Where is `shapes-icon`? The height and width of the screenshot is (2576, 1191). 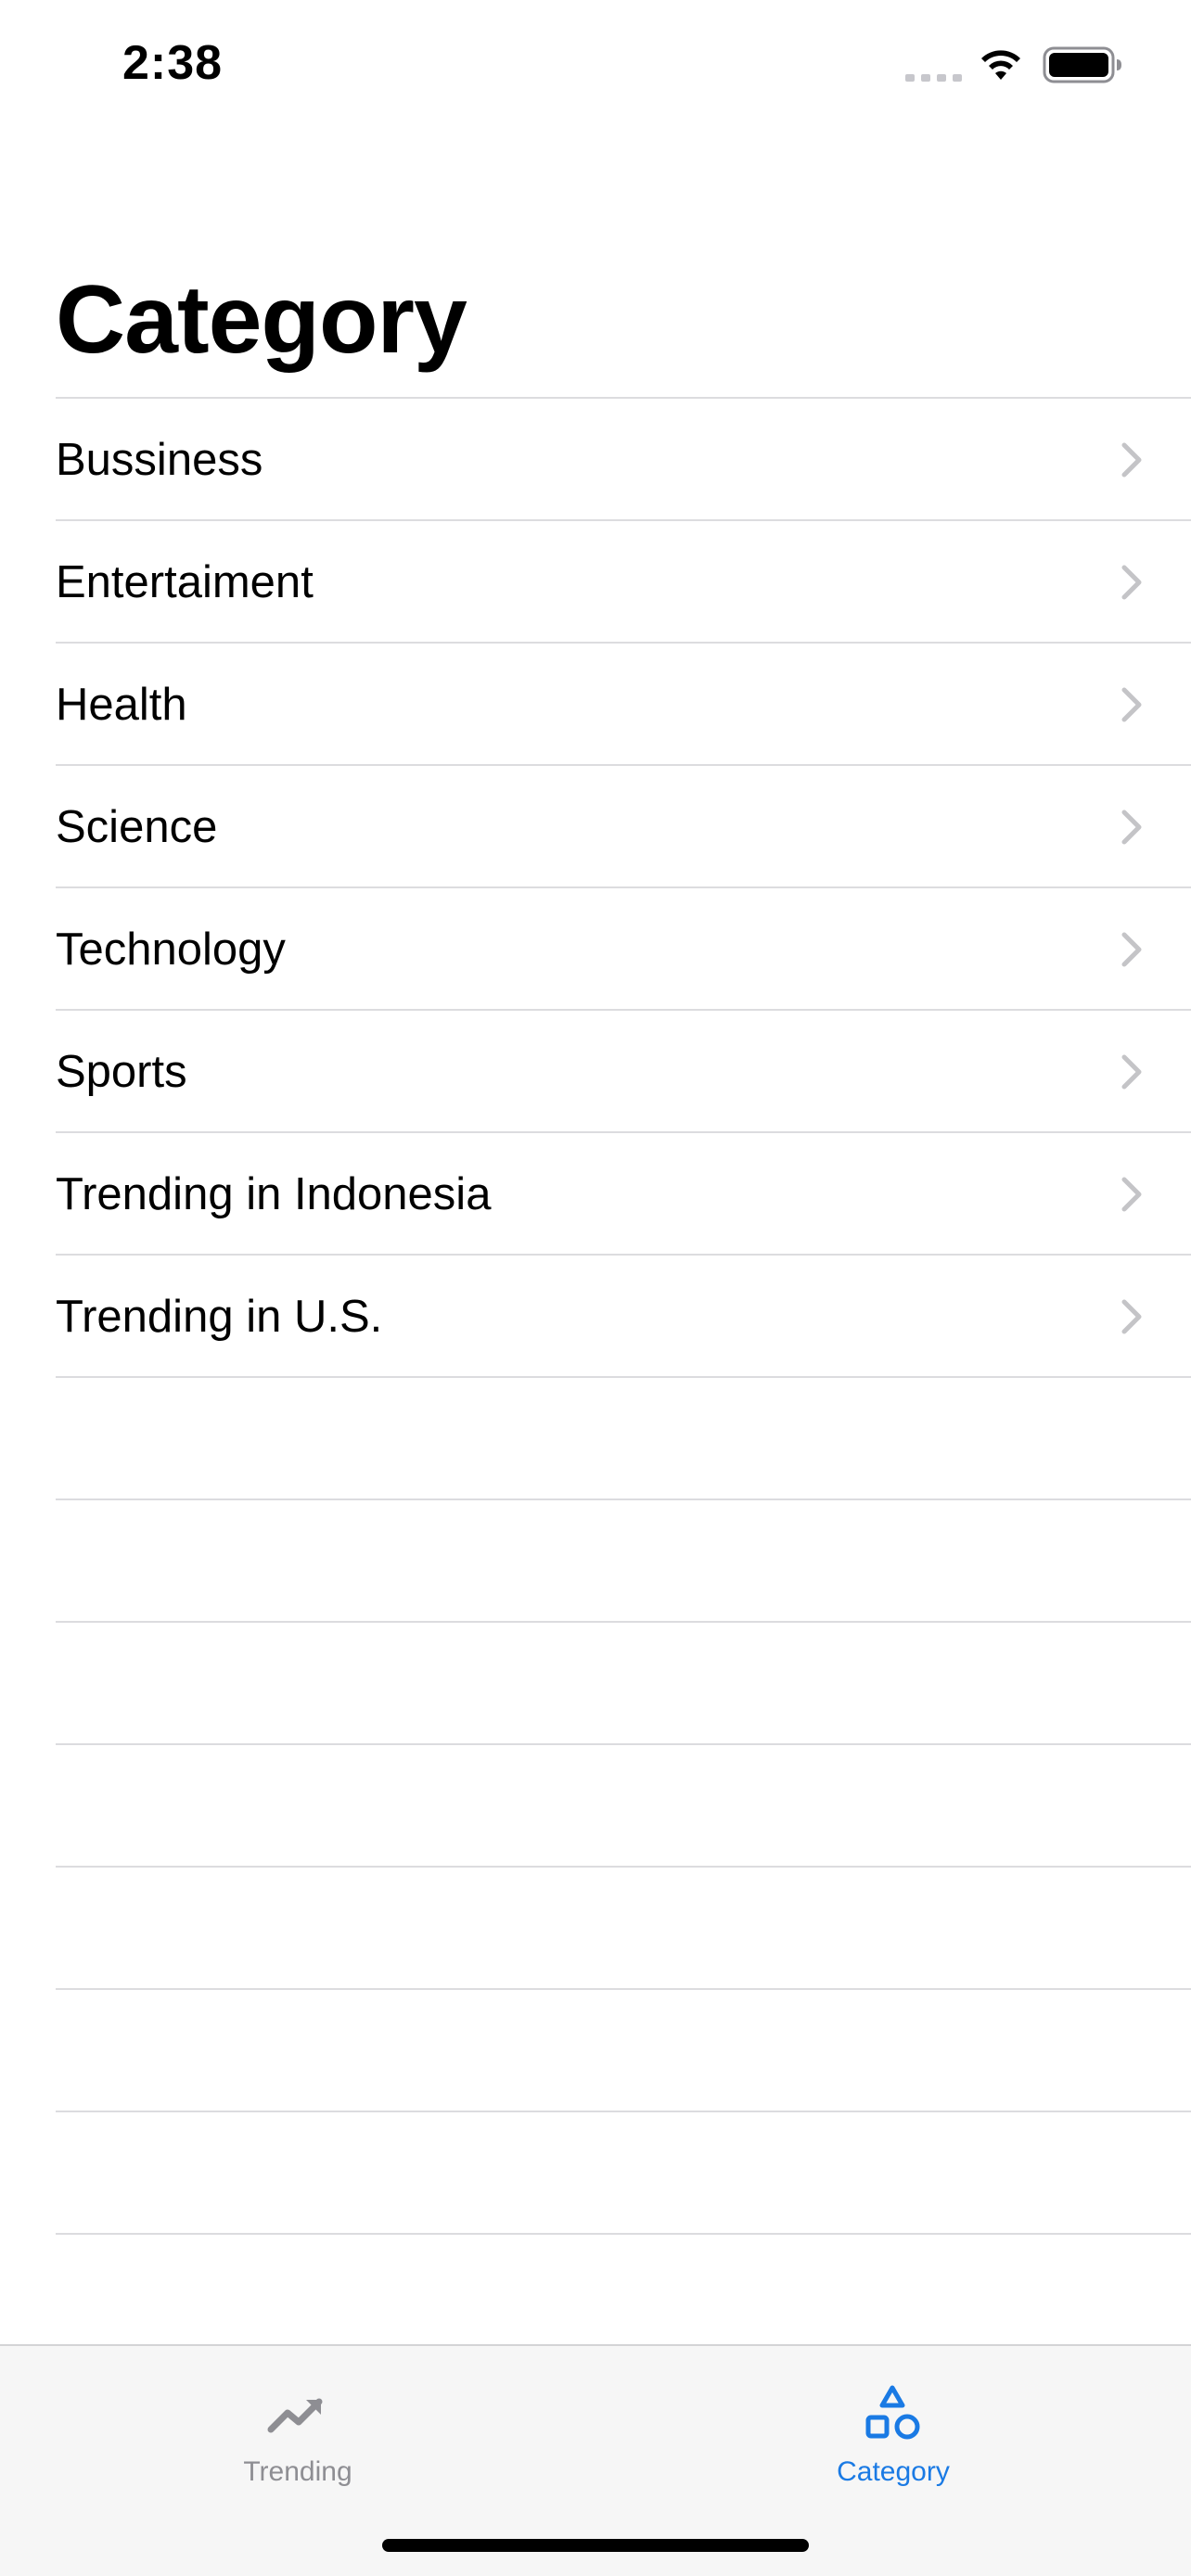
shapes-icon is located at coordinates (892, 2412).